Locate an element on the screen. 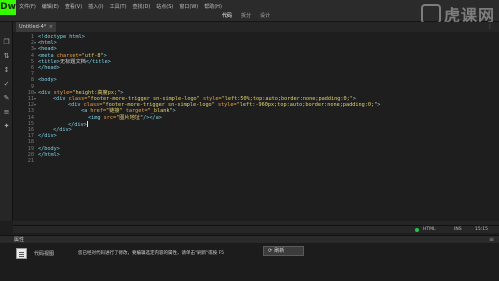  coding-toolbar: ❐ ⇅ ↕ ✓ ✎ ≡ ✦ is located at coordinates (6, 121).